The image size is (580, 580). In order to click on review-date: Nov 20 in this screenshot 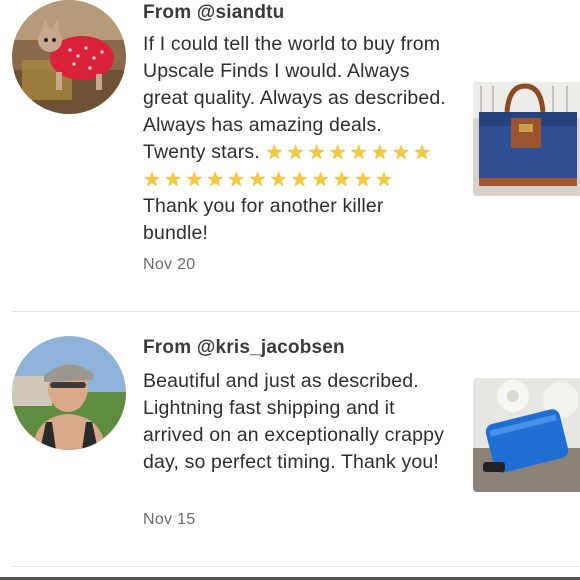, I will do `click(169, 264)`.